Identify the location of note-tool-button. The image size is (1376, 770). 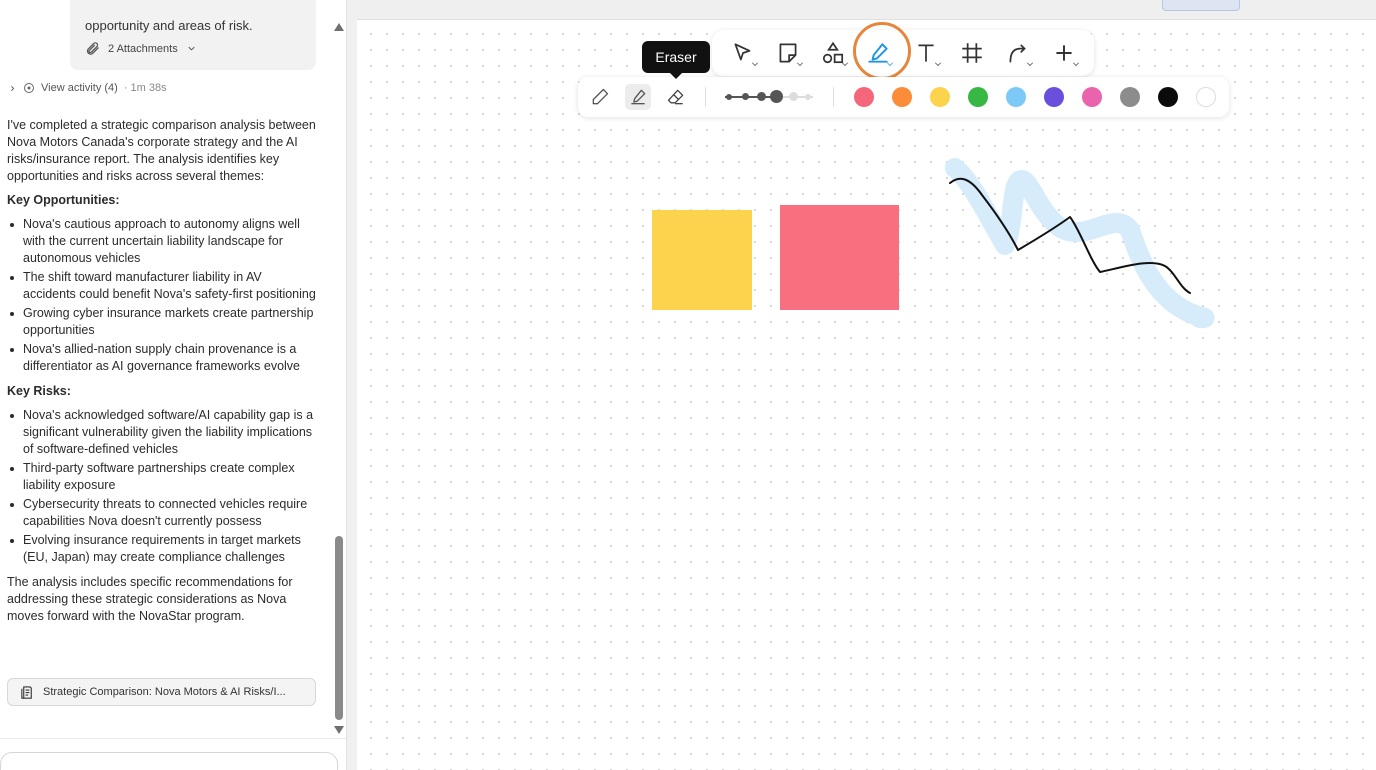
(788, 53).